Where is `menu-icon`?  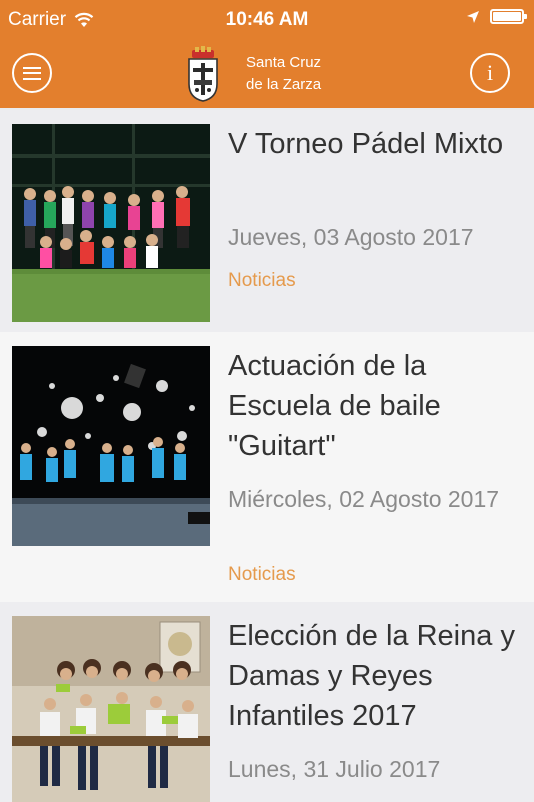
menu-icon is located at coordinates (32, 73).